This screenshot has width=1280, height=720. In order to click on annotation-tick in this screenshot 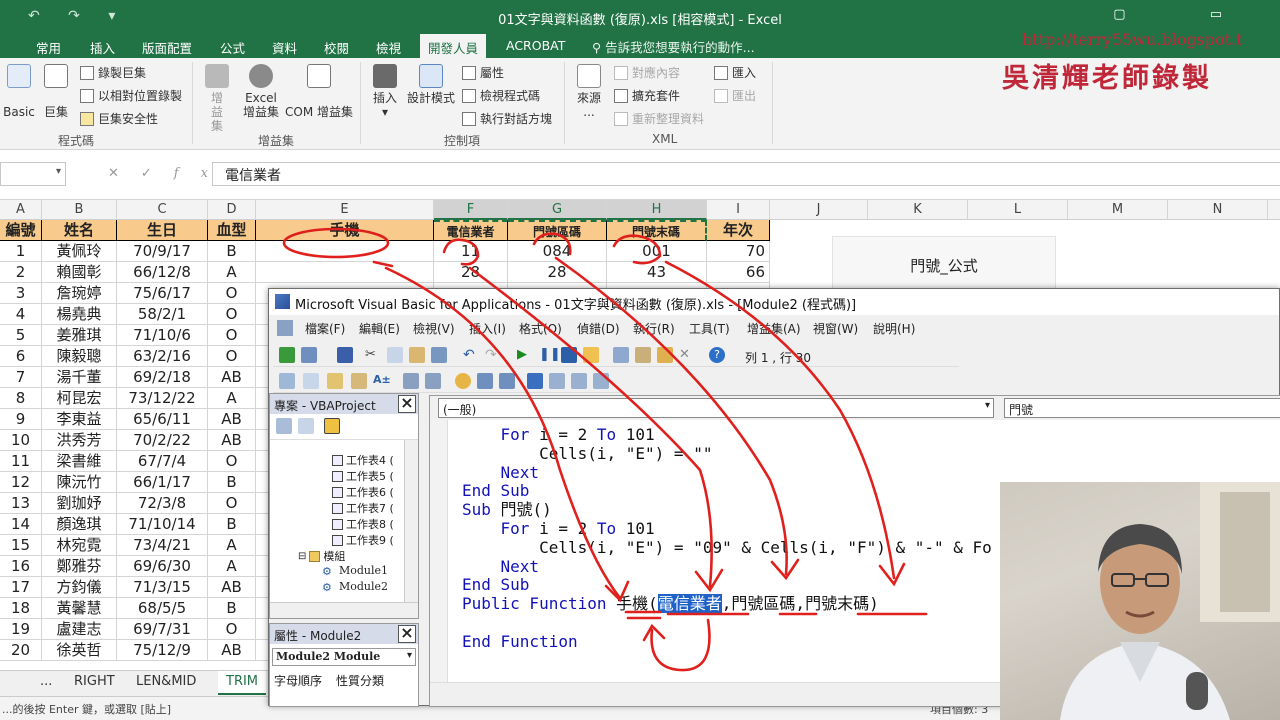, I will do `click(383, 264)`.